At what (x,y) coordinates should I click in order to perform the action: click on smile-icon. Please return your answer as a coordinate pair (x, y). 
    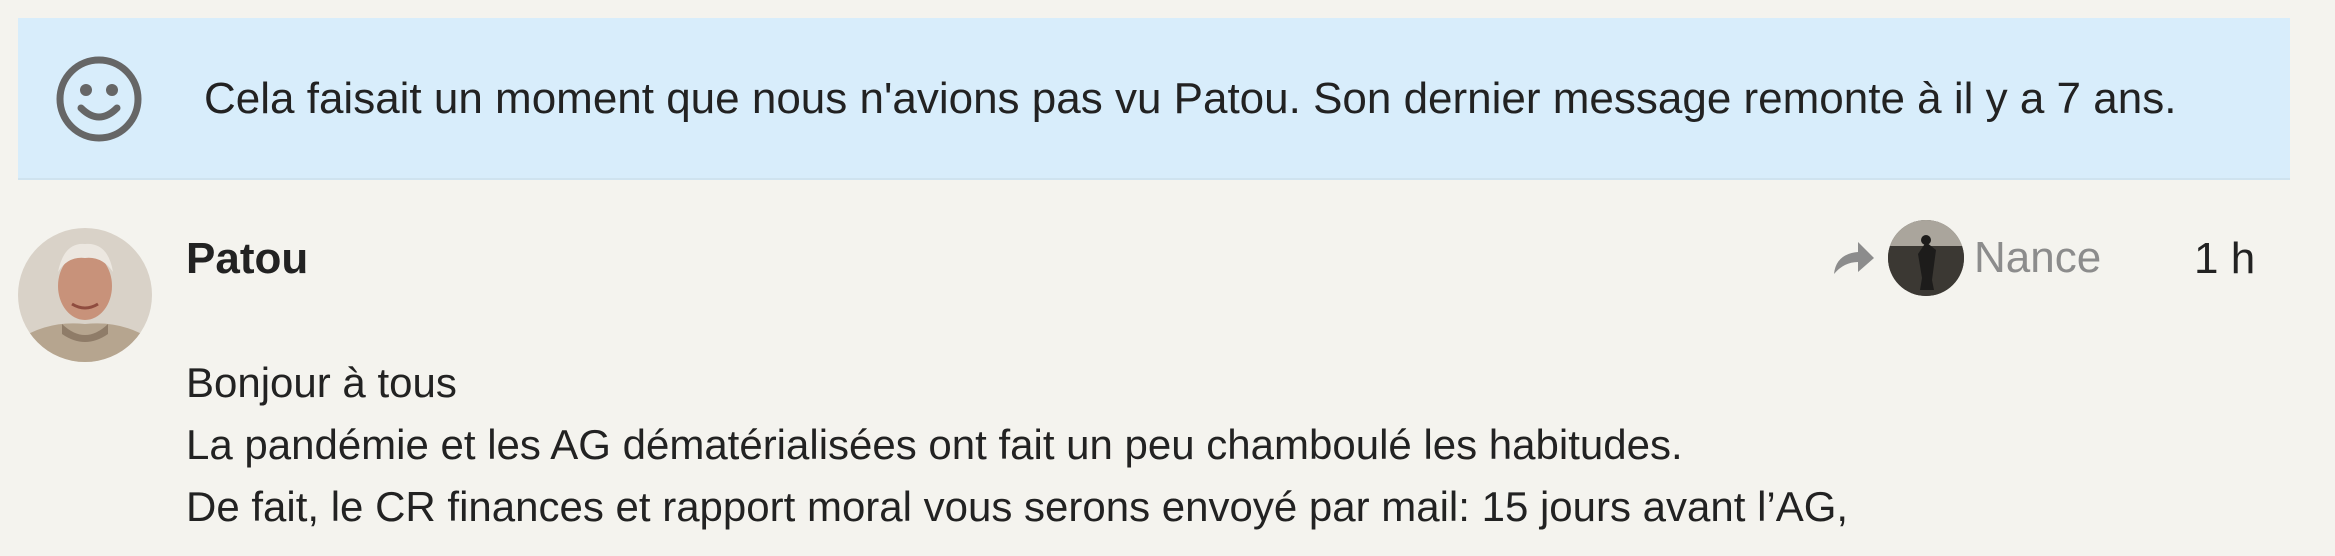
    Looking at the image, I should click on (99, 99).